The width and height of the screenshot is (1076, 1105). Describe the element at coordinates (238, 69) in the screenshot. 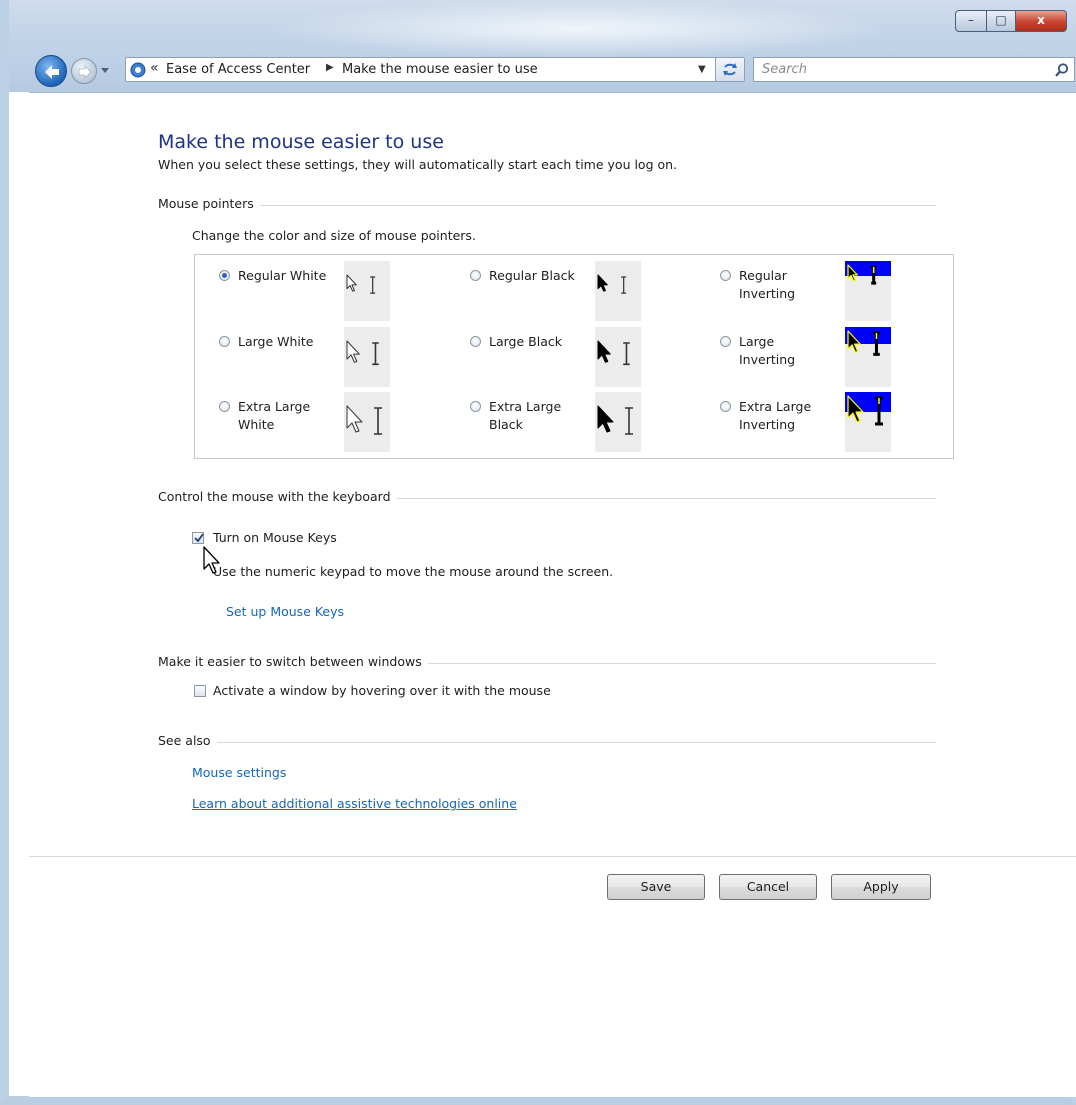

I see `breadcrumb-ease-of-access-center: Ease of Access Center` at that location.